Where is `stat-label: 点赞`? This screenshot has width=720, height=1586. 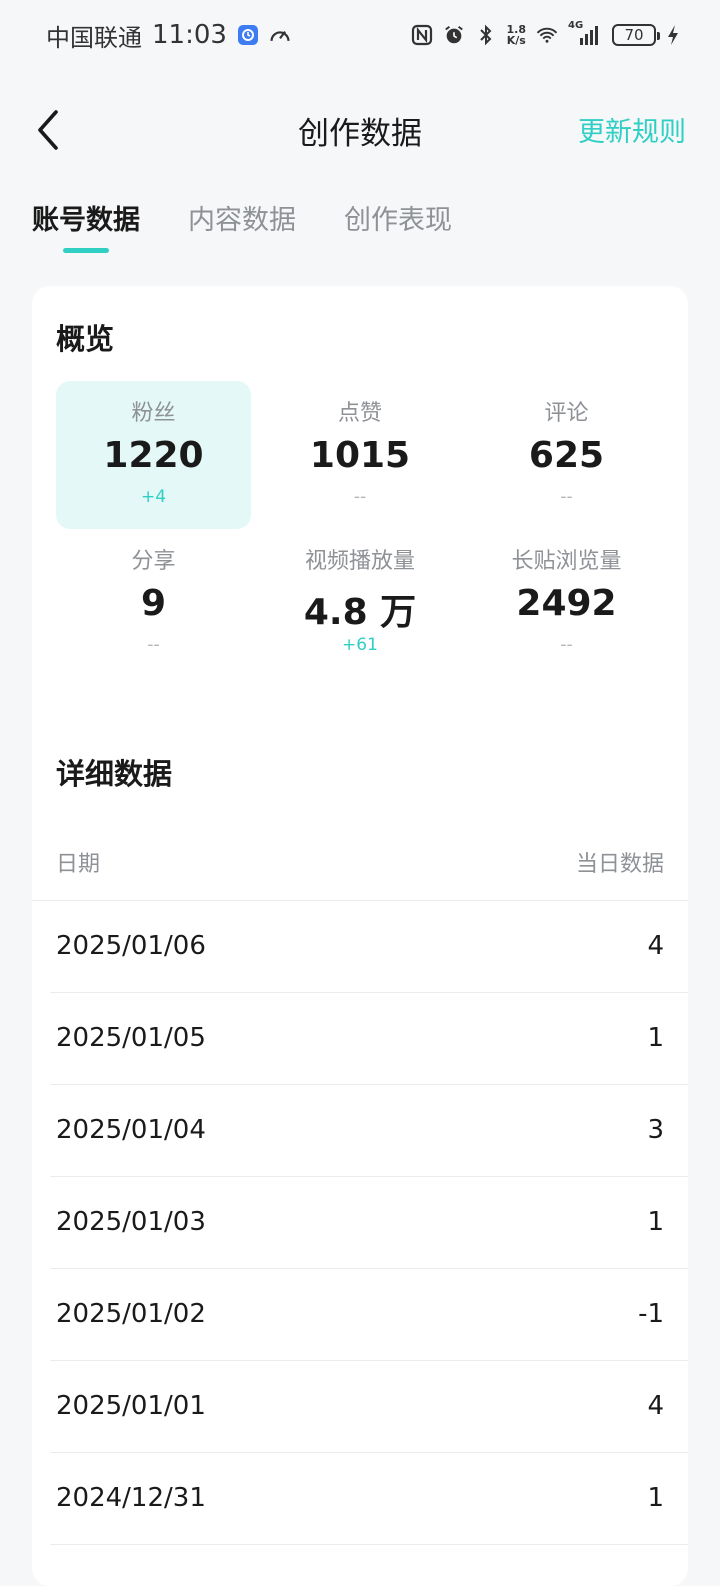 stat-label: 点赞 is located at coordinates (359, 413).